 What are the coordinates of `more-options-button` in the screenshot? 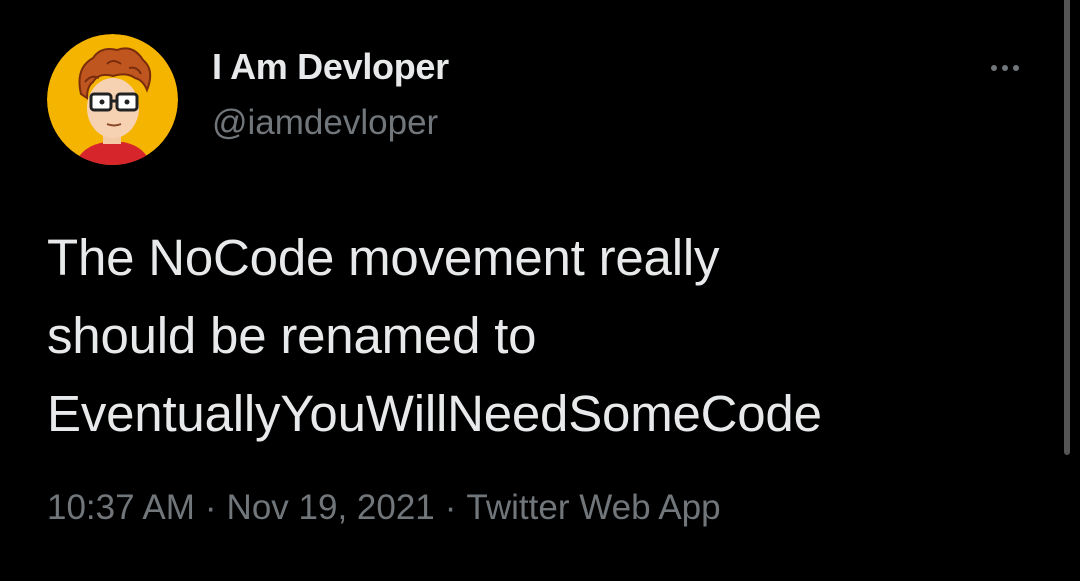 It's located at (1005, 68).